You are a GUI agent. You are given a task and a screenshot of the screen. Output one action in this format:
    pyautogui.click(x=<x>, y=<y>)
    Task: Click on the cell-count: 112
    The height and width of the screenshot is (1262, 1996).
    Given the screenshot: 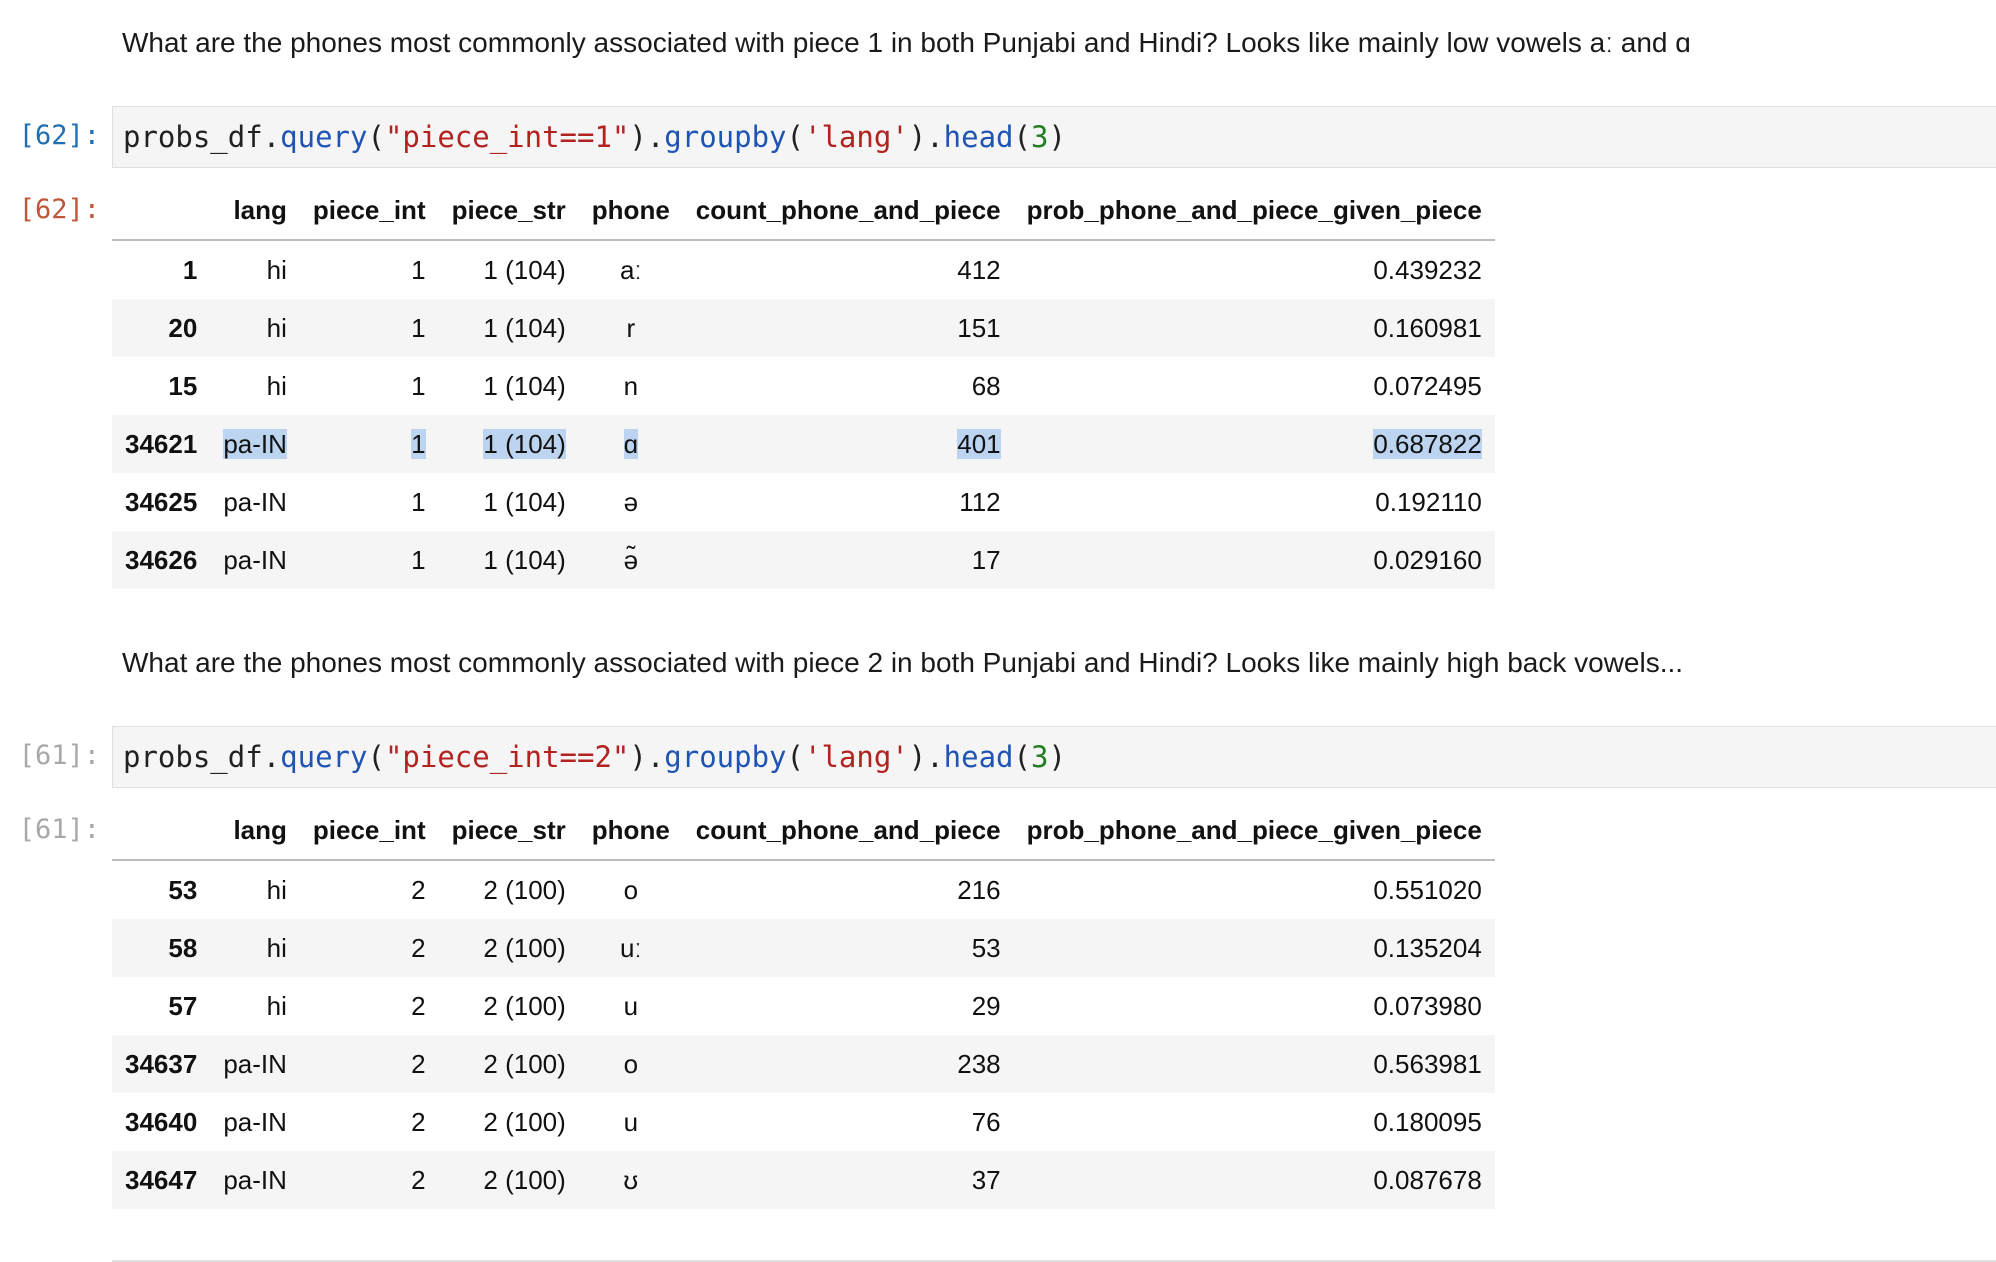 What is the action you would take?
    pyautogui.click(x=848, y=502)
    